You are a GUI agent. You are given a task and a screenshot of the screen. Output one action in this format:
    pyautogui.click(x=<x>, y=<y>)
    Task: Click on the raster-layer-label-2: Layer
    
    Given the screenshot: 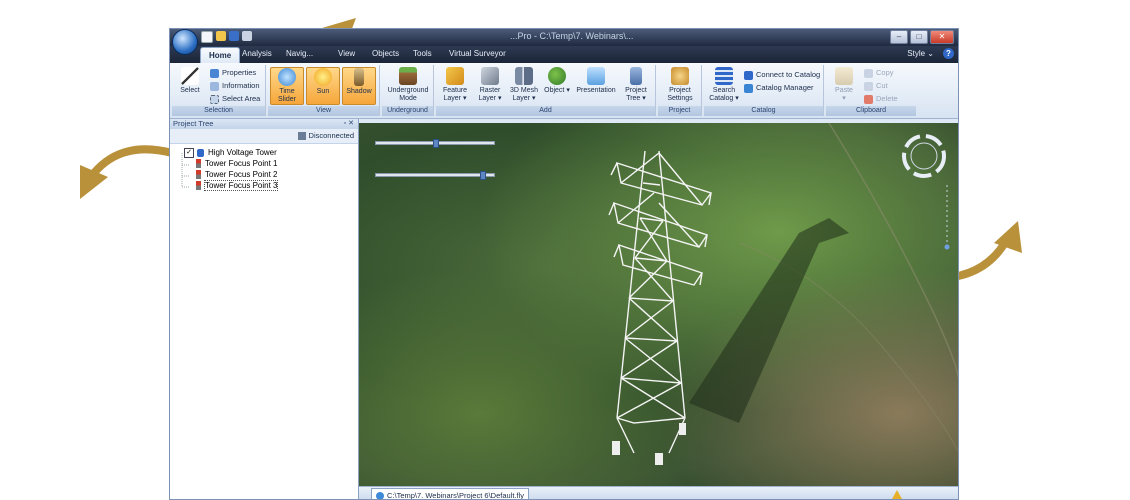 What is the action you would take?
    pyautogui.click(x=487, y=98)
    